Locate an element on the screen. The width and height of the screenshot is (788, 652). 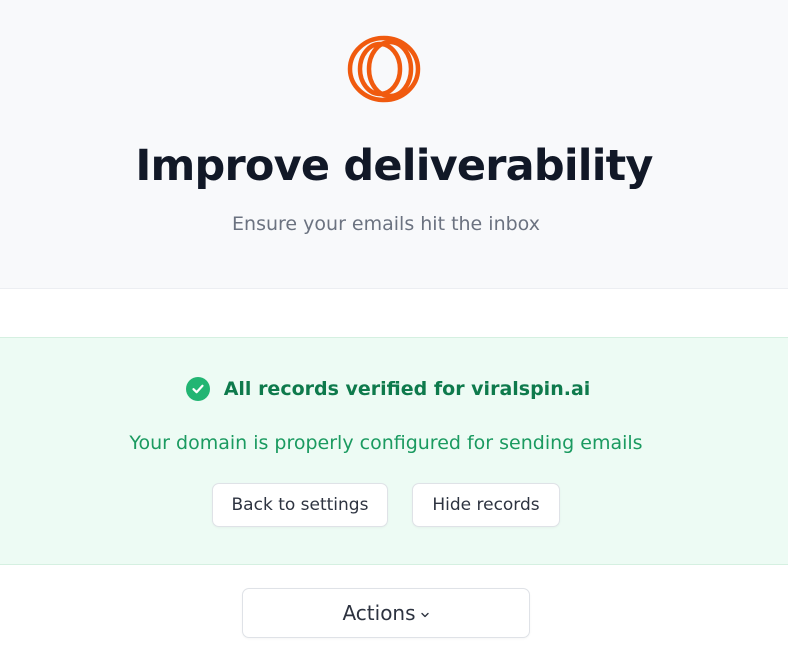
verified-headline: All records verified for viralspin.ai is located at coordinates (407, 389).